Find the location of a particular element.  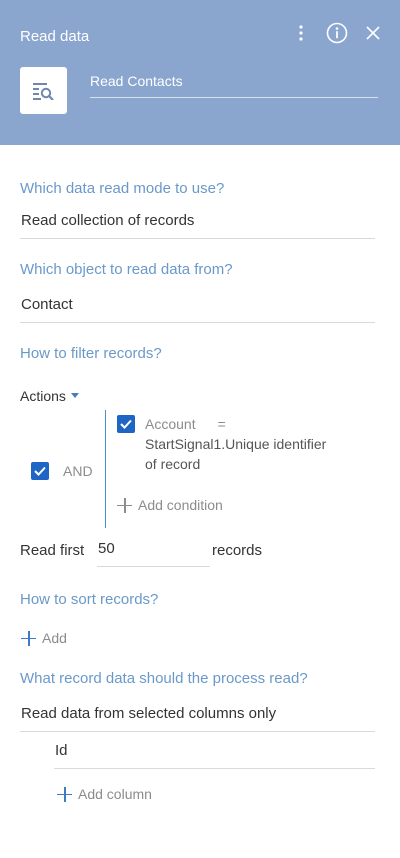

add-column-button: Add column is located at coordinates (104, 794).